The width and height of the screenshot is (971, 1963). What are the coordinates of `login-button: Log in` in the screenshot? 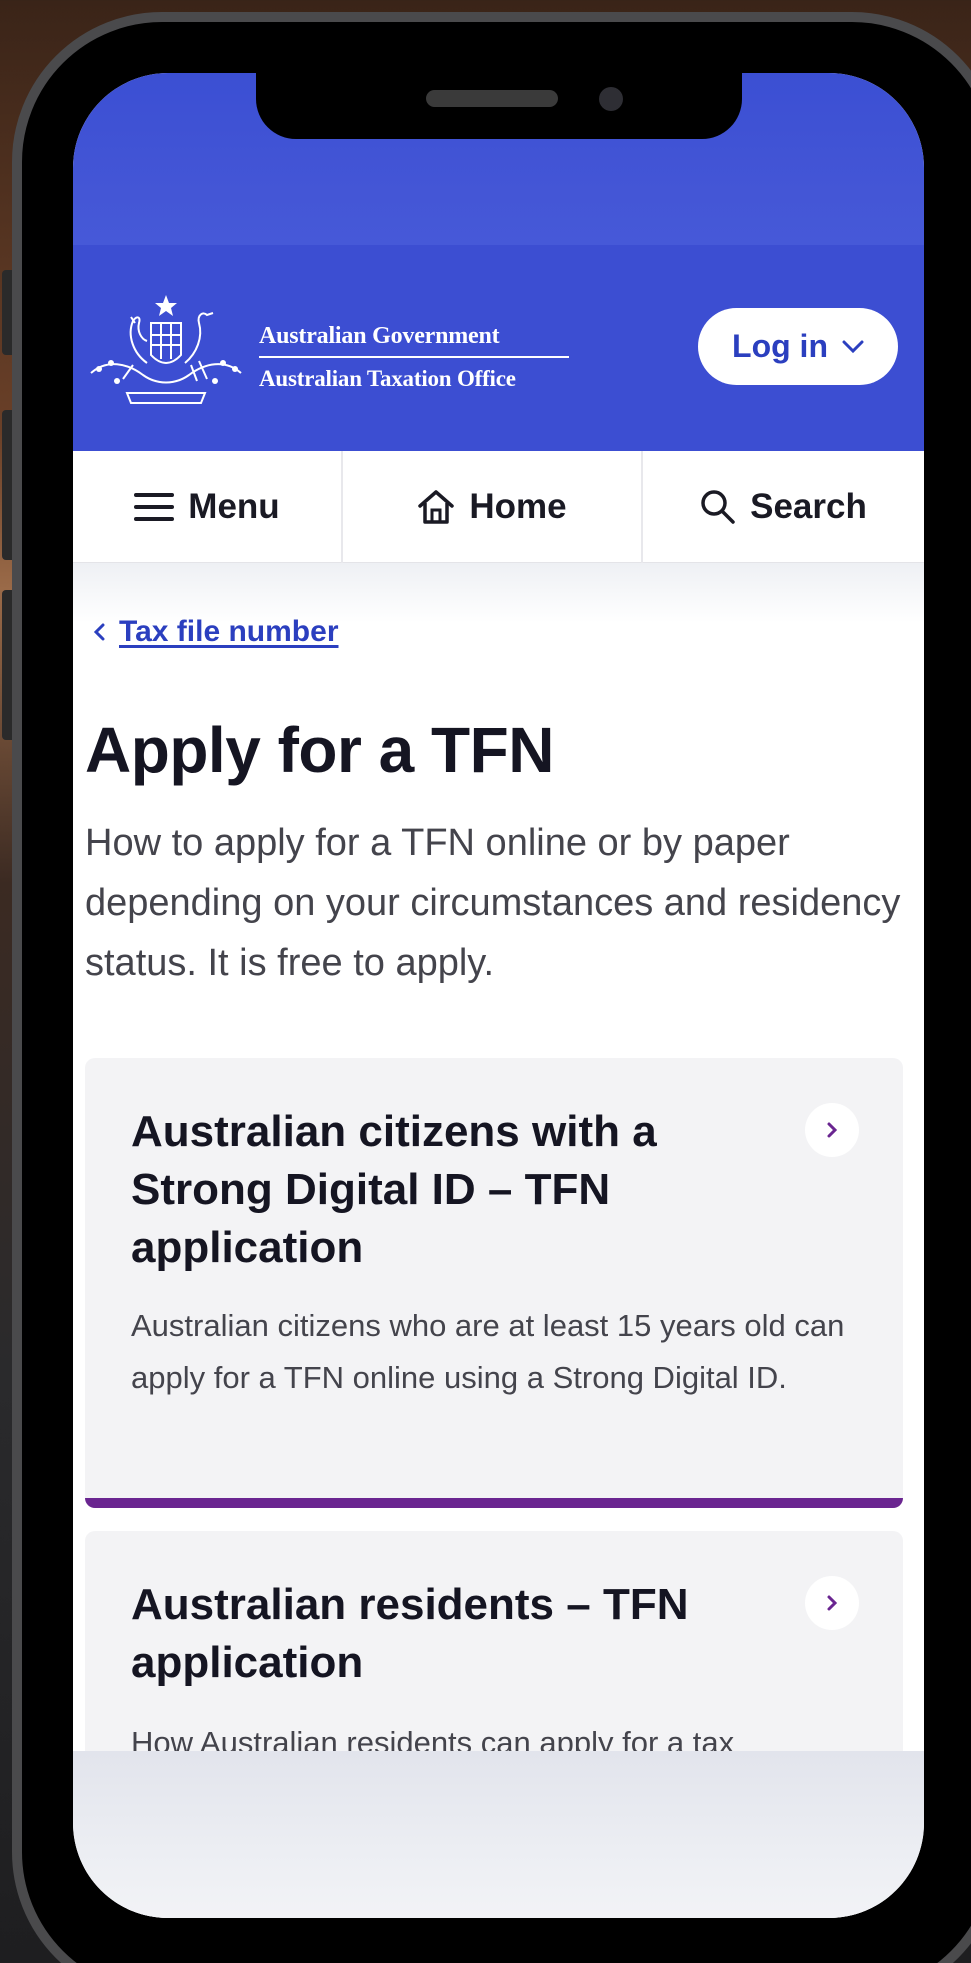 It's located at (798, 346).